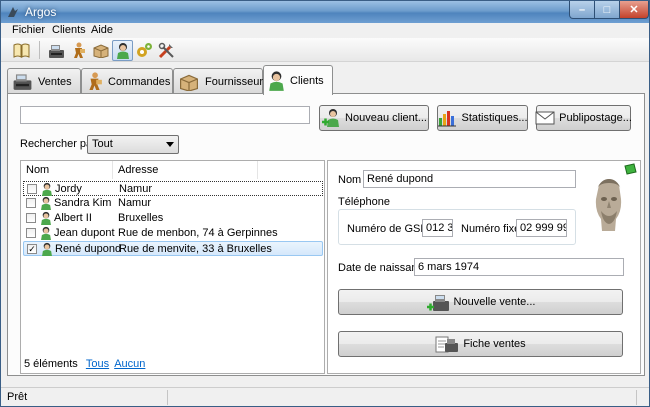 Image resolution: width=650 pixels, height=407 pixels. What do you see at coordinates (102, 144) in the screenshot?
I see `search-by-value: Tout` at bounding box center [102, 144].